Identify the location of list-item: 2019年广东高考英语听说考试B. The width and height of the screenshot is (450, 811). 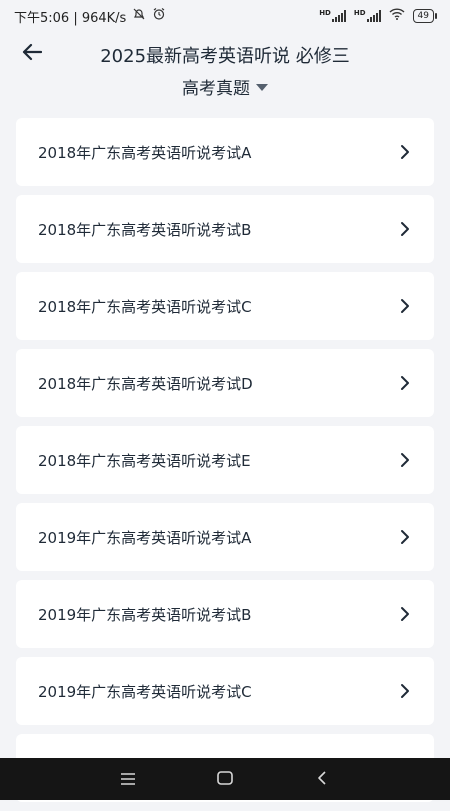
(225, 614).